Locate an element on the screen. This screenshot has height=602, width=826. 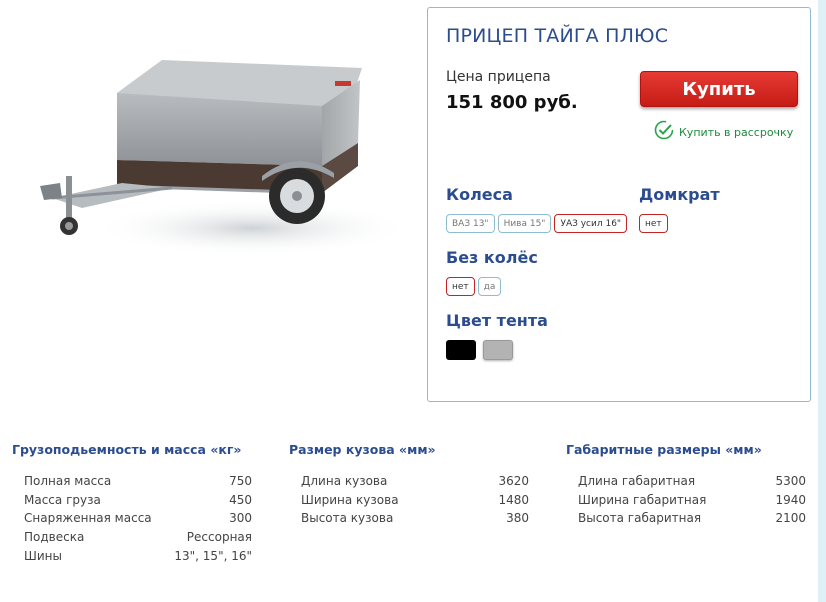
spec-row: Шины 13", 15", 16" is located at coordinates (137, 558).